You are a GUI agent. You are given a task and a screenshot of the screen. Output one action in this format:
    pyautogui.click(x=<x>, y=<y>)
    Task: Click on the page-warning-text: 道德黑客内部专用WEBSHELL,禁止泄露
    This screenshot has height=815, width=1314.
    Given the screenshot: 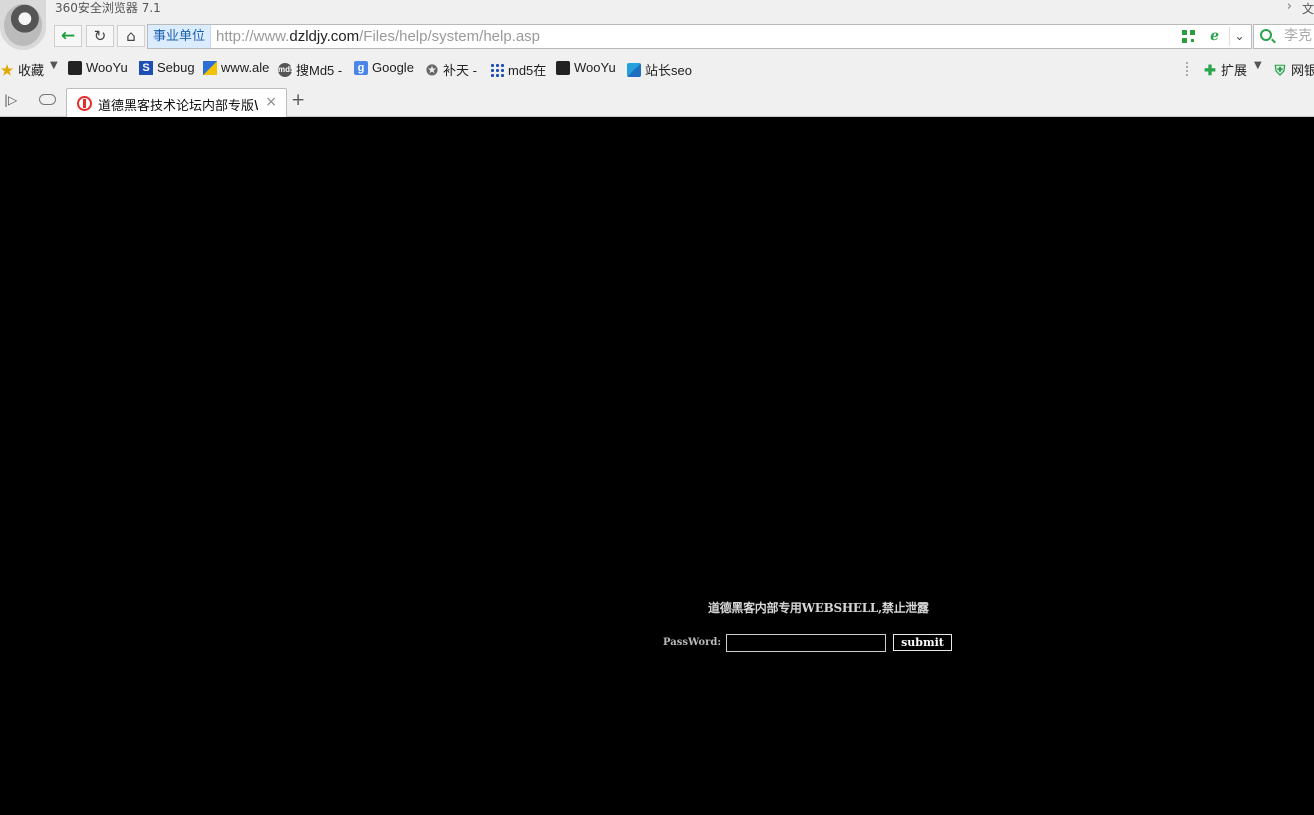 What is the action you would take?
    pyautogui.click(x=818, y=608)
    